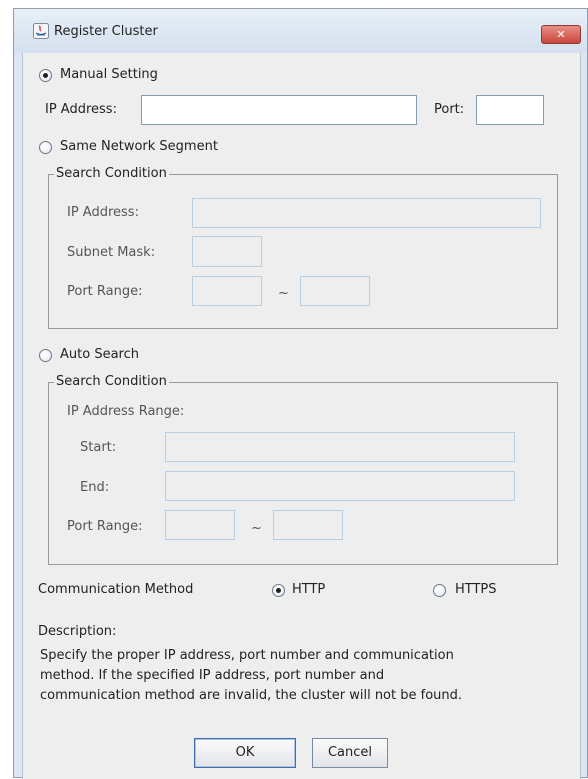  Describe the element at coordinates (340, 486) in the screenshot. I see `auto-search-end-input` at that location.